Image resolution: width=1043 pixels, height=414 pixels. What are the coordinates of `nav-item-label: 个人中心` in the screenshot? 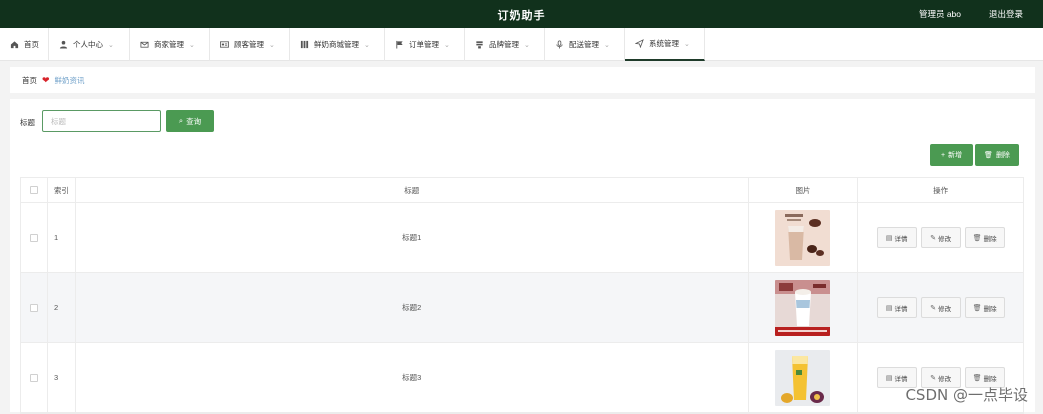 It's located at (88, 44).